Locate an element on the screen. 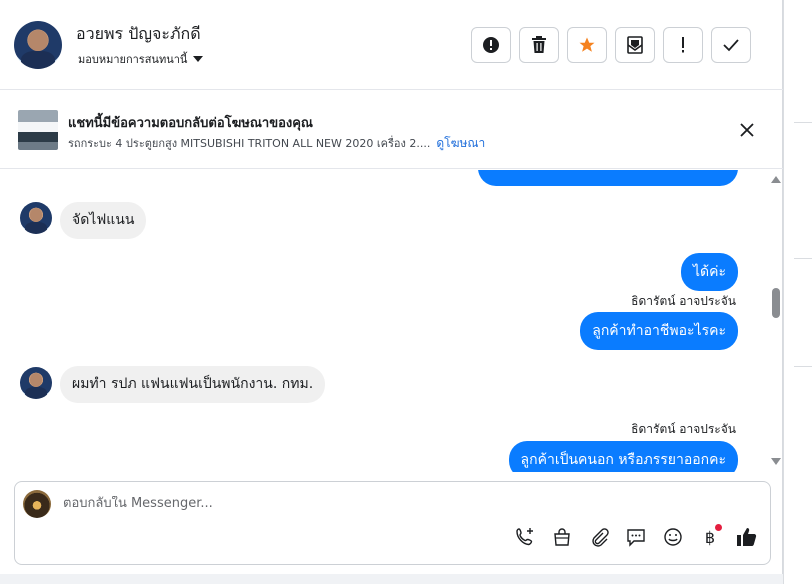 Image resolution: width=812 pixels, height=584 pixels. caret-down-icon is located at coordinates (198, 59).